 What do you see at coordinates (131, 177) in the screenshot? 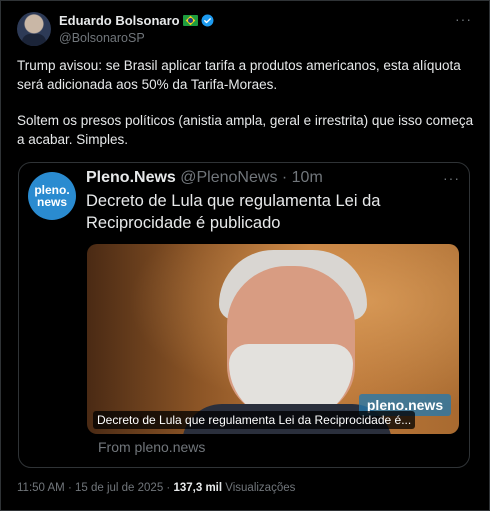
I see `quoted-author-name: Pleno.News` at bounding box center [131, 177].